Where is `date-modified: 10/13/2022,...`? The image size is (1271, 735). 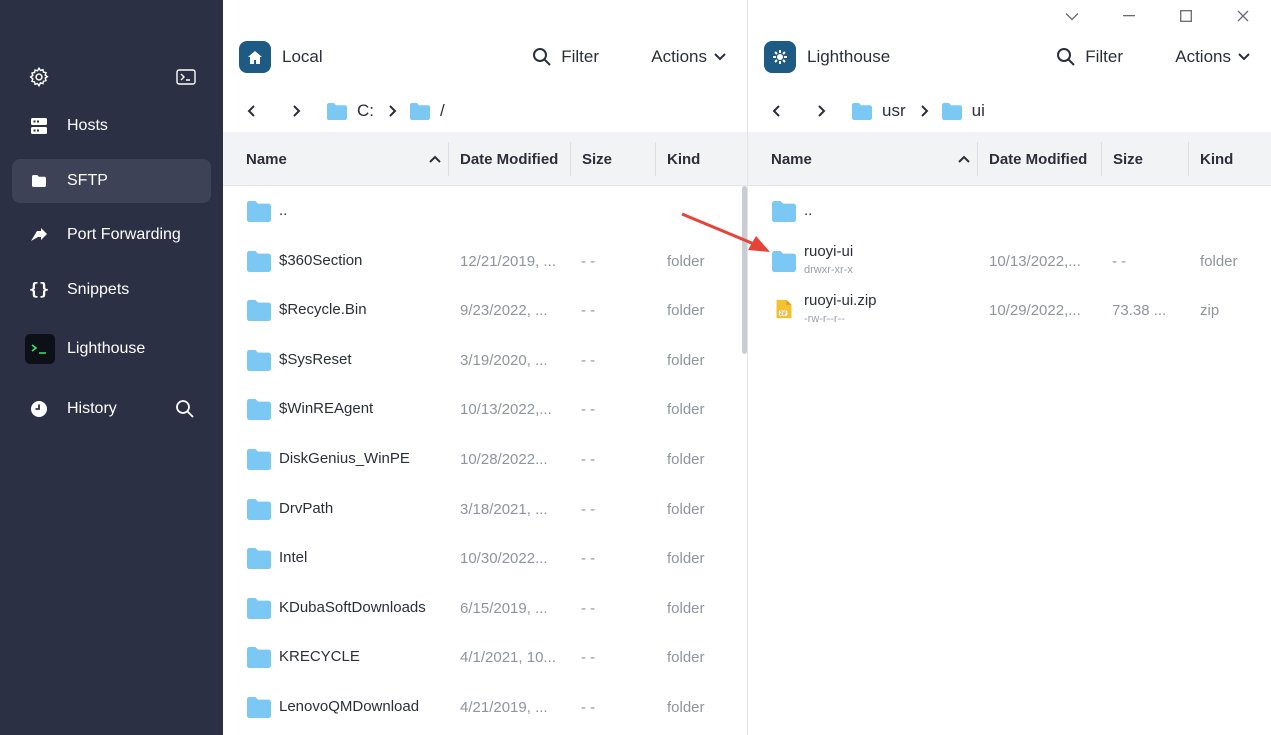 date-modified: 10/13/2022,... is located at coordinates (1035, 261).